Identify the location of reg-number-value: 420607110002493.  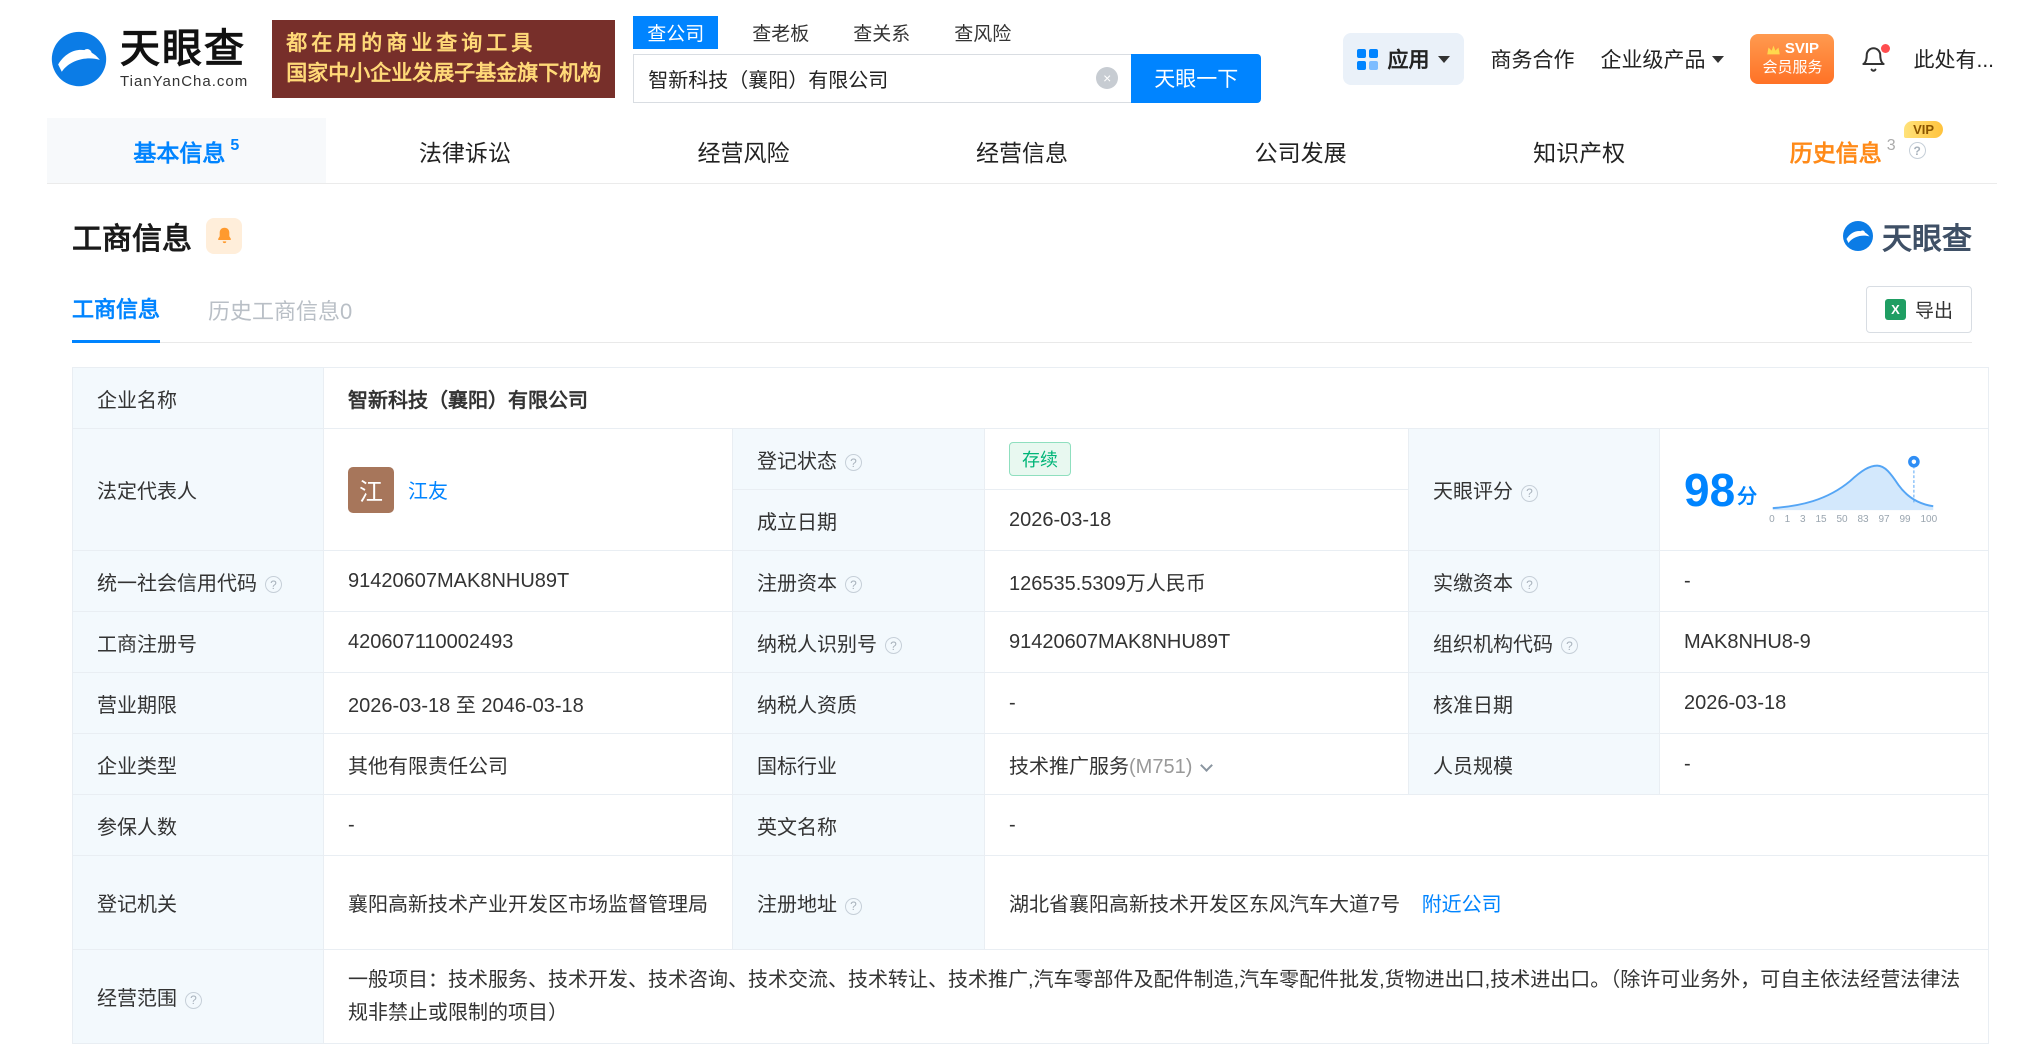
(528, 642).